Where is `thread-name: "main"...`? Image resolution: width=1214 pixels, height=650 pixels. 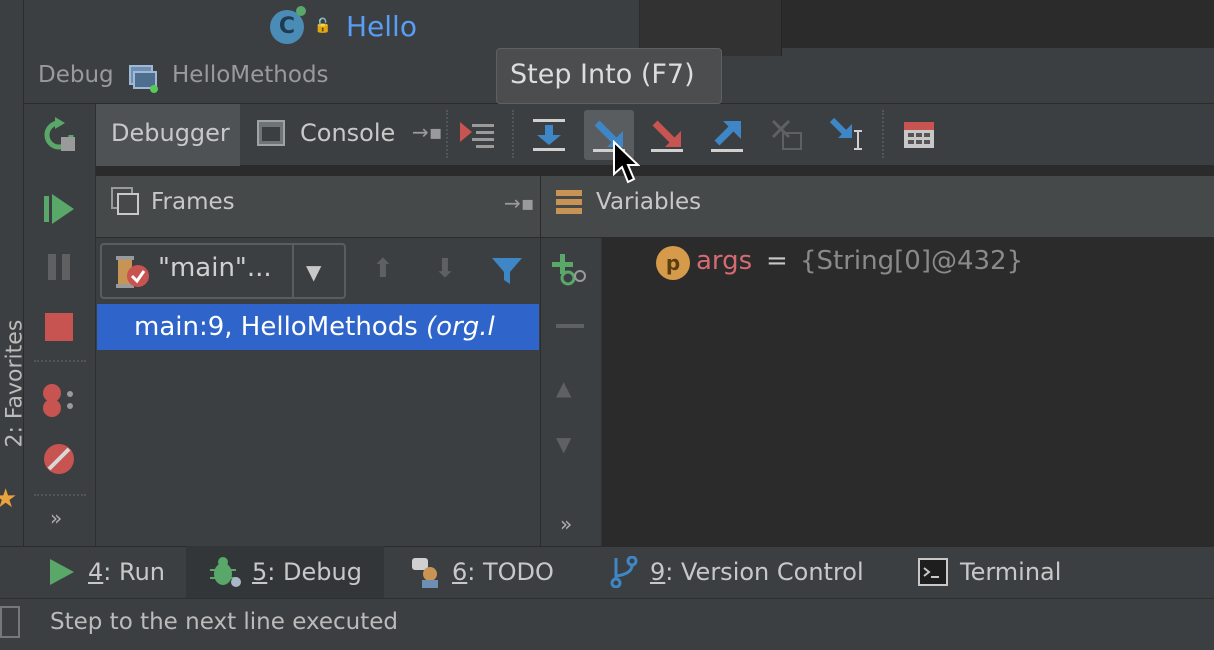 thread-name: "main"... is located at coordinates (215, 268).